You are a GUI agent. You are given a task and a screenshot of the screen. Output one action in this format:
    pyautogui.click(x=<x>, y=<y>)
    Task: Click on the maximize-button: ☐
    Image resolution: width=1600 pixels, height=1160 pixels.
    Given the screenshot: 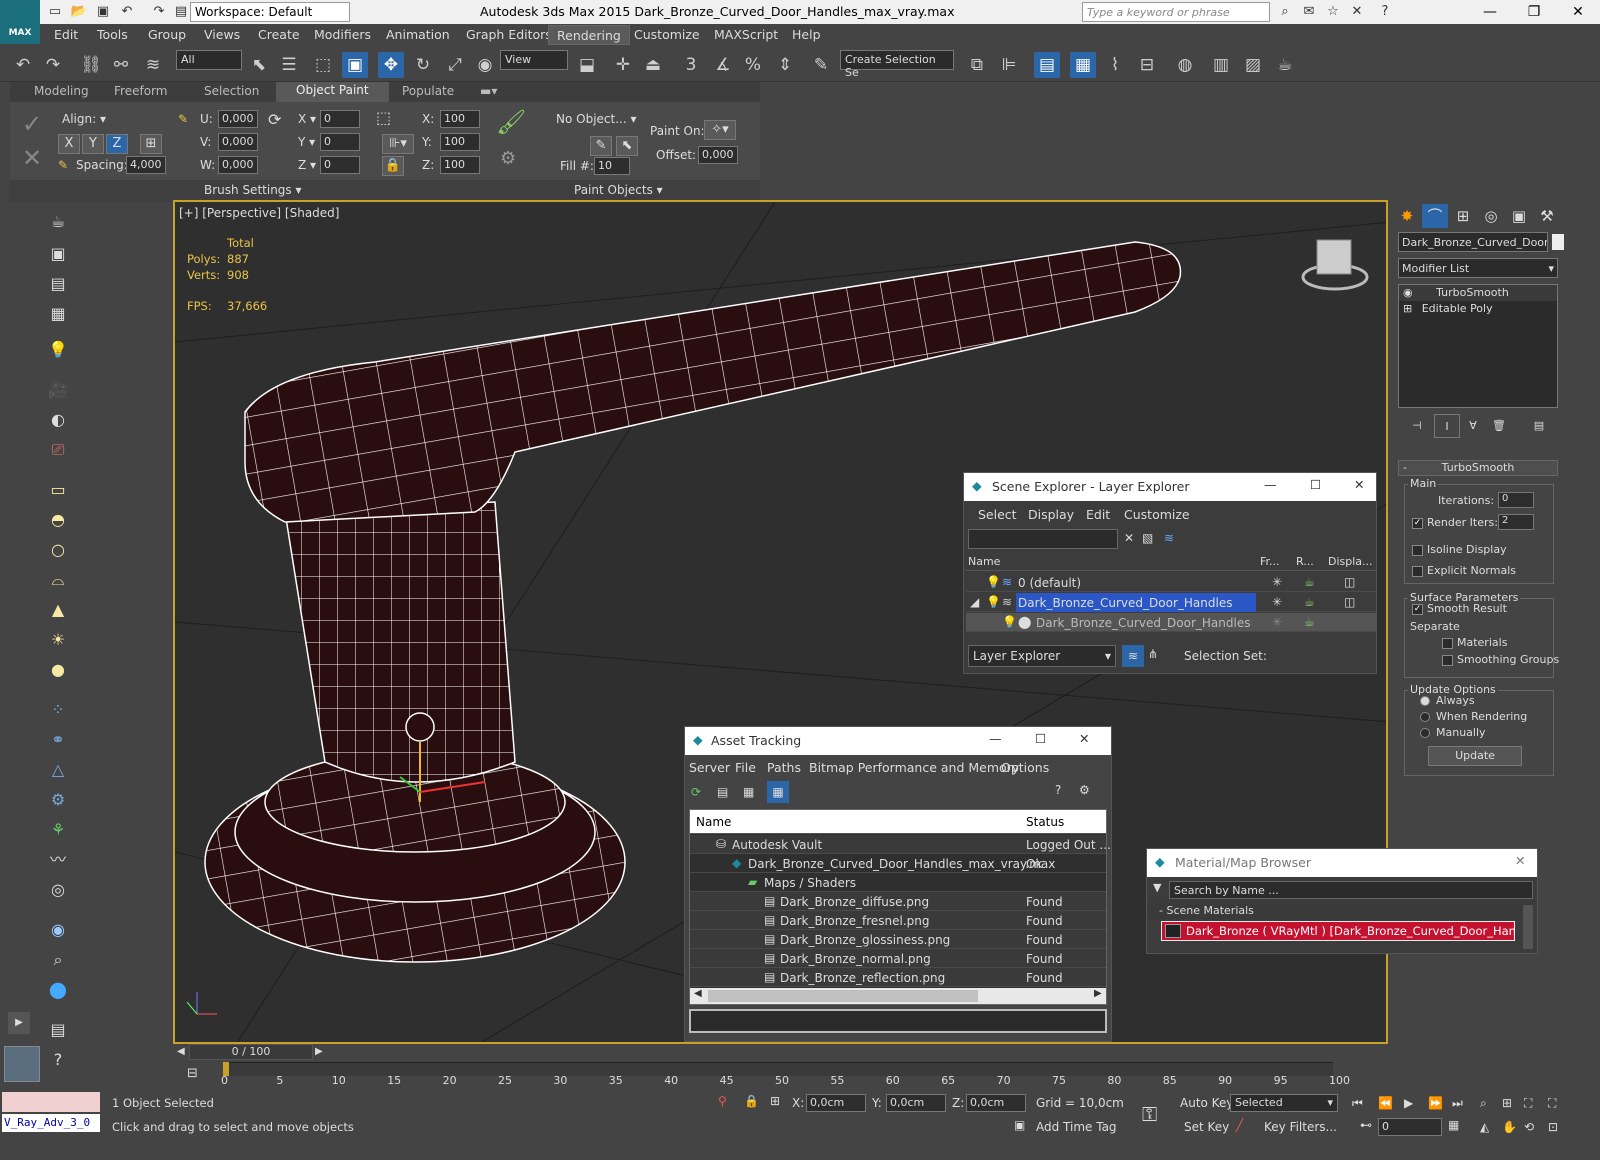 What is the action you would take?
    pyautogui.click(x=1315, y=484)
    